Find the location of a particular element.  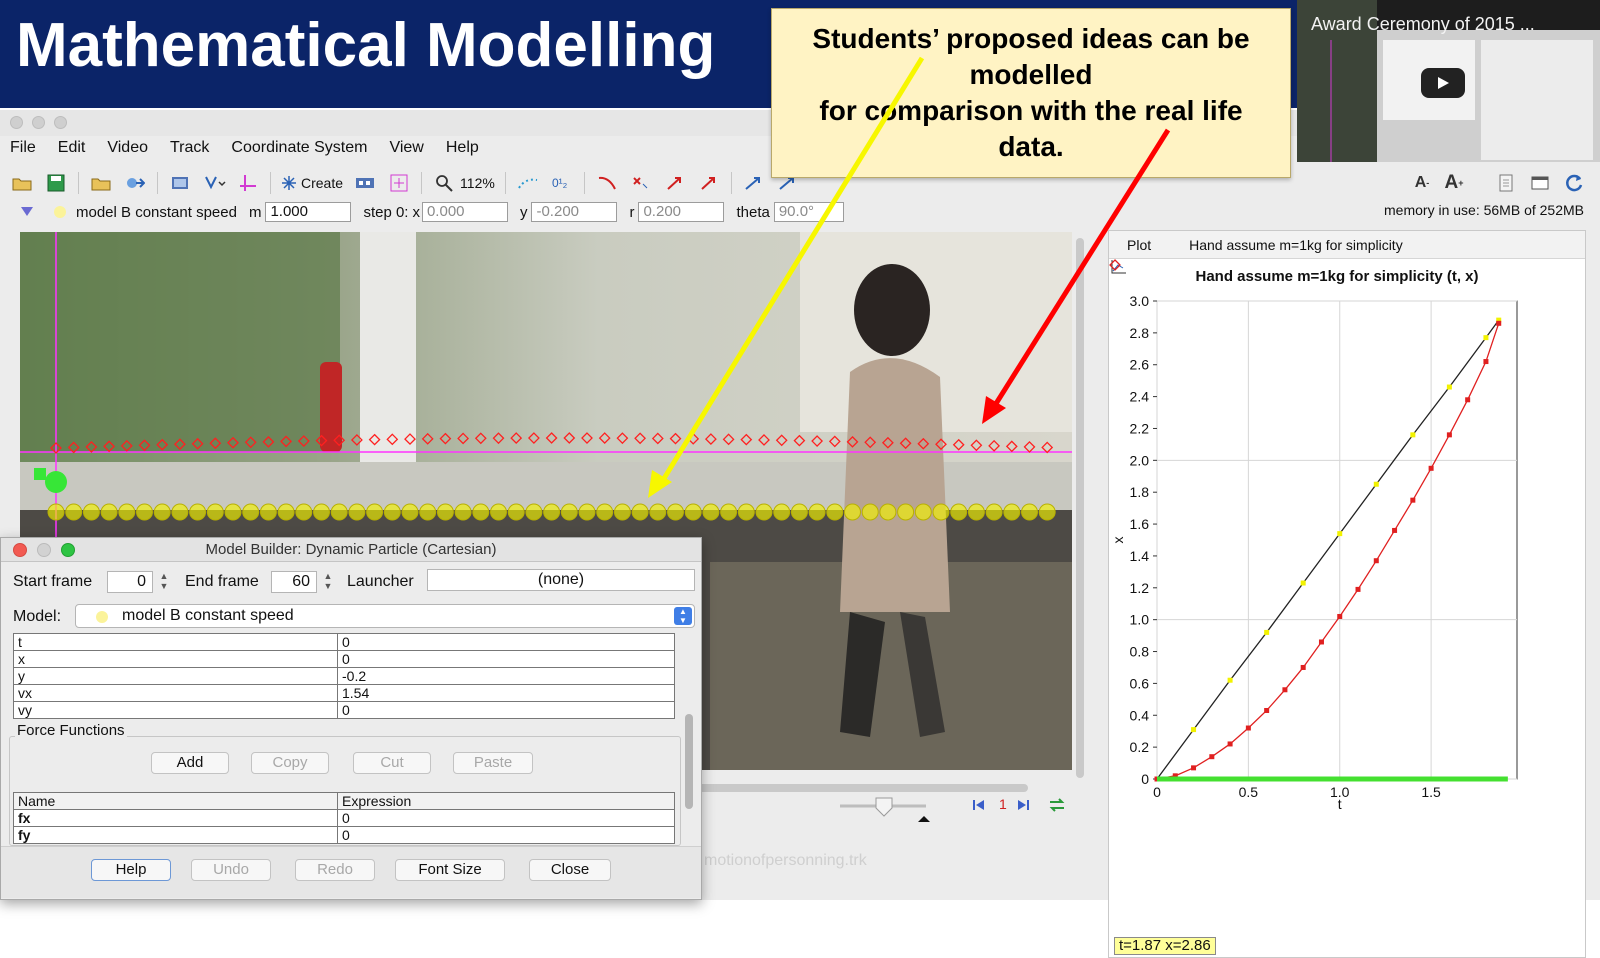

font-larger-icon: A + is located at coordinates (1454, 183).